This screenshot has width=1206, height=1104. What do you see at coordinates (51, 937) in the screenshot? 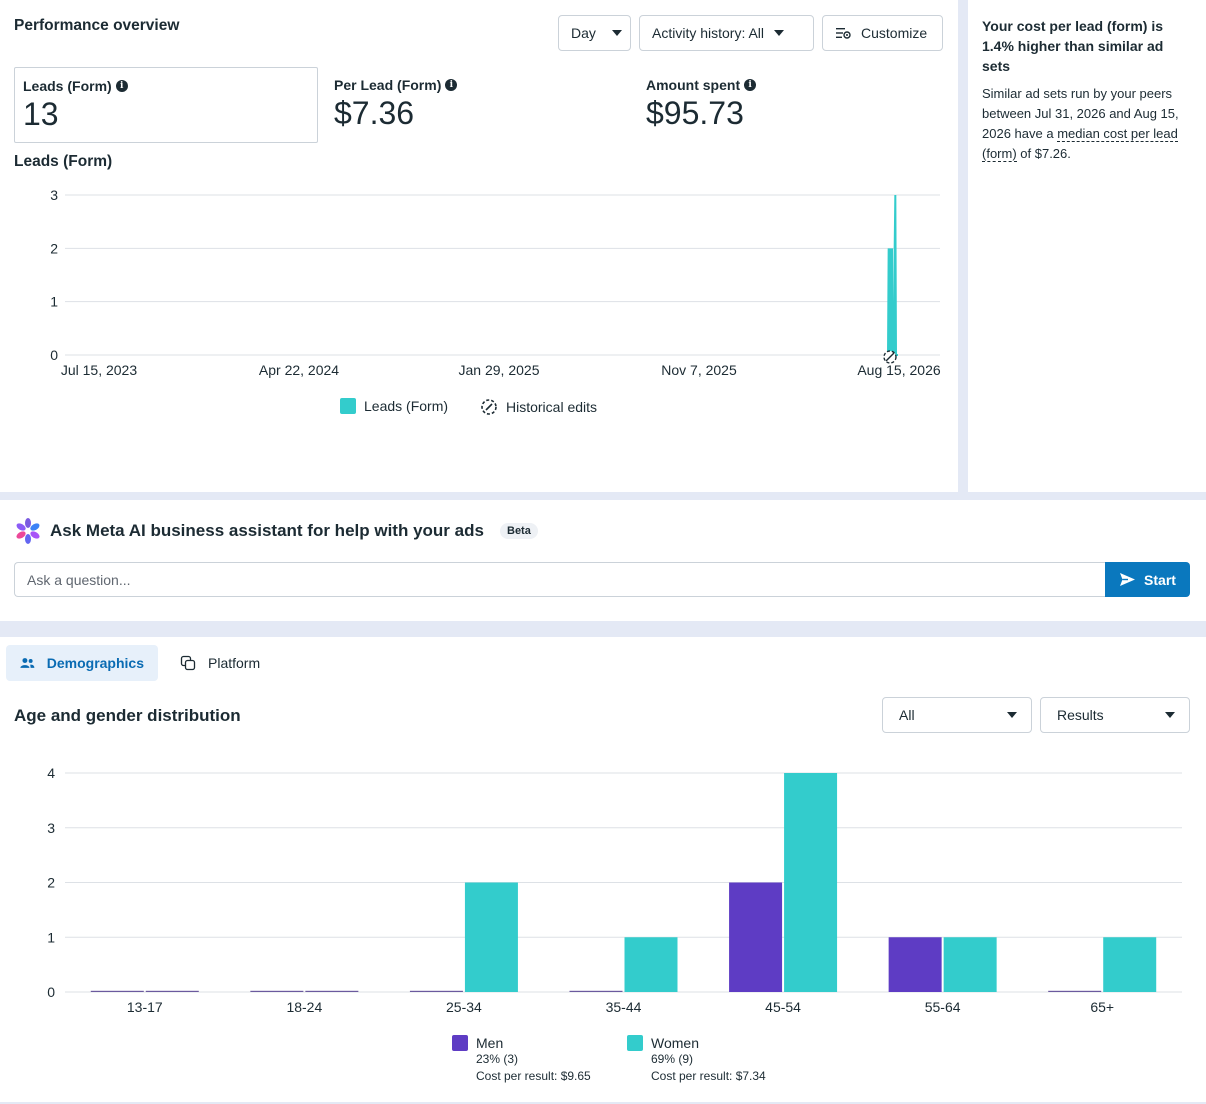
I see `y-tick-label: 1` at bounding box center [51, 937].